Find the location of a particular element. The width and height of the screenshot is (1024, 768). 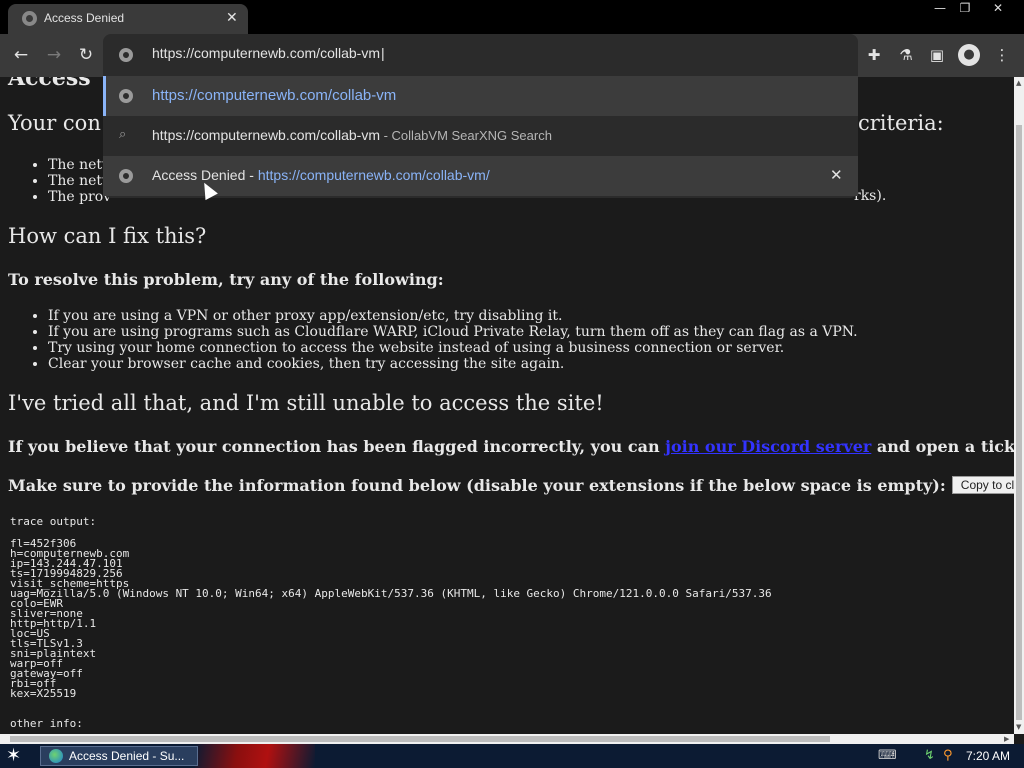

flagged-text-end: and open a ticket. is located at coordinates (945, 446).